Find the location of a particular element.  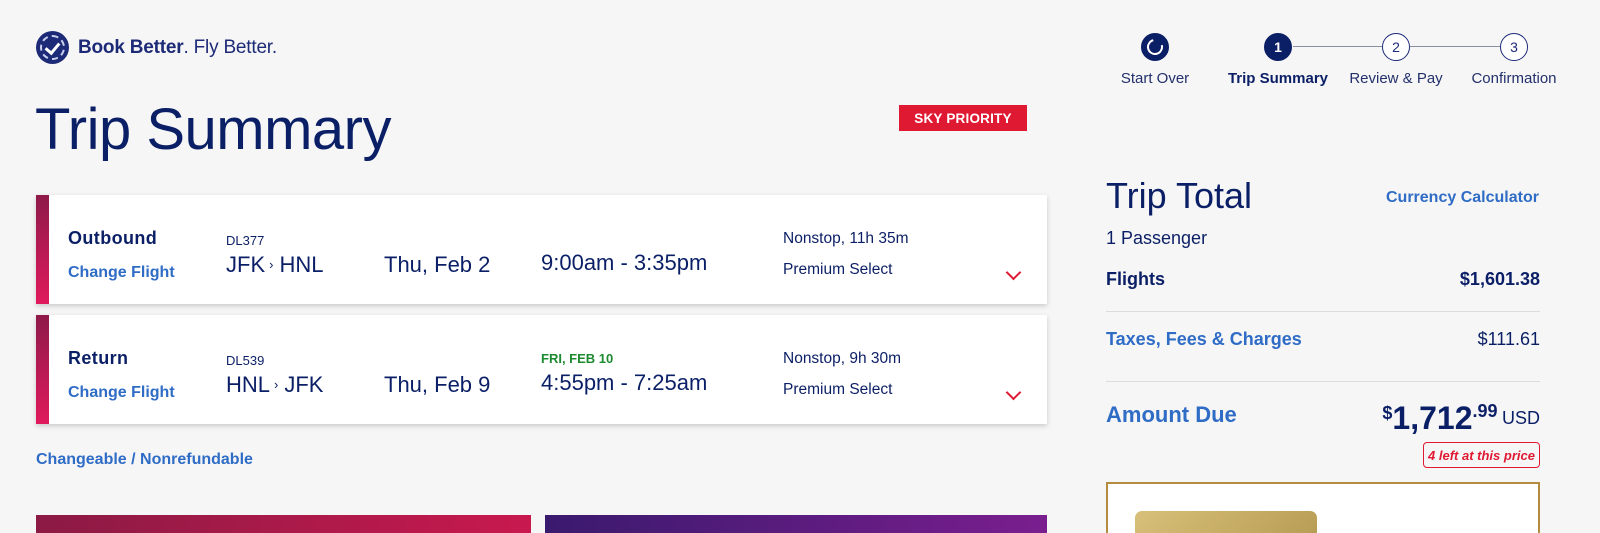

passenger-count: 1 Passenger is located at coordinates (1157, 238).